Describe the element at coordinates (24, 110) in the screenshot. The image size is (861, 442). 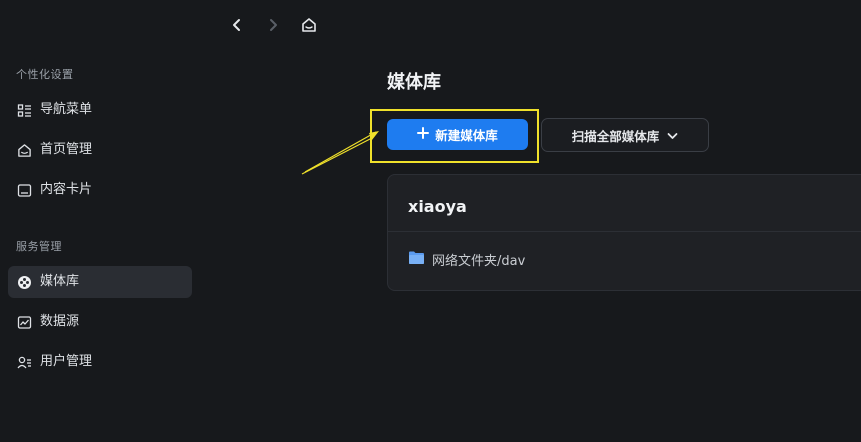
I see `menu-list-icon` at that location.